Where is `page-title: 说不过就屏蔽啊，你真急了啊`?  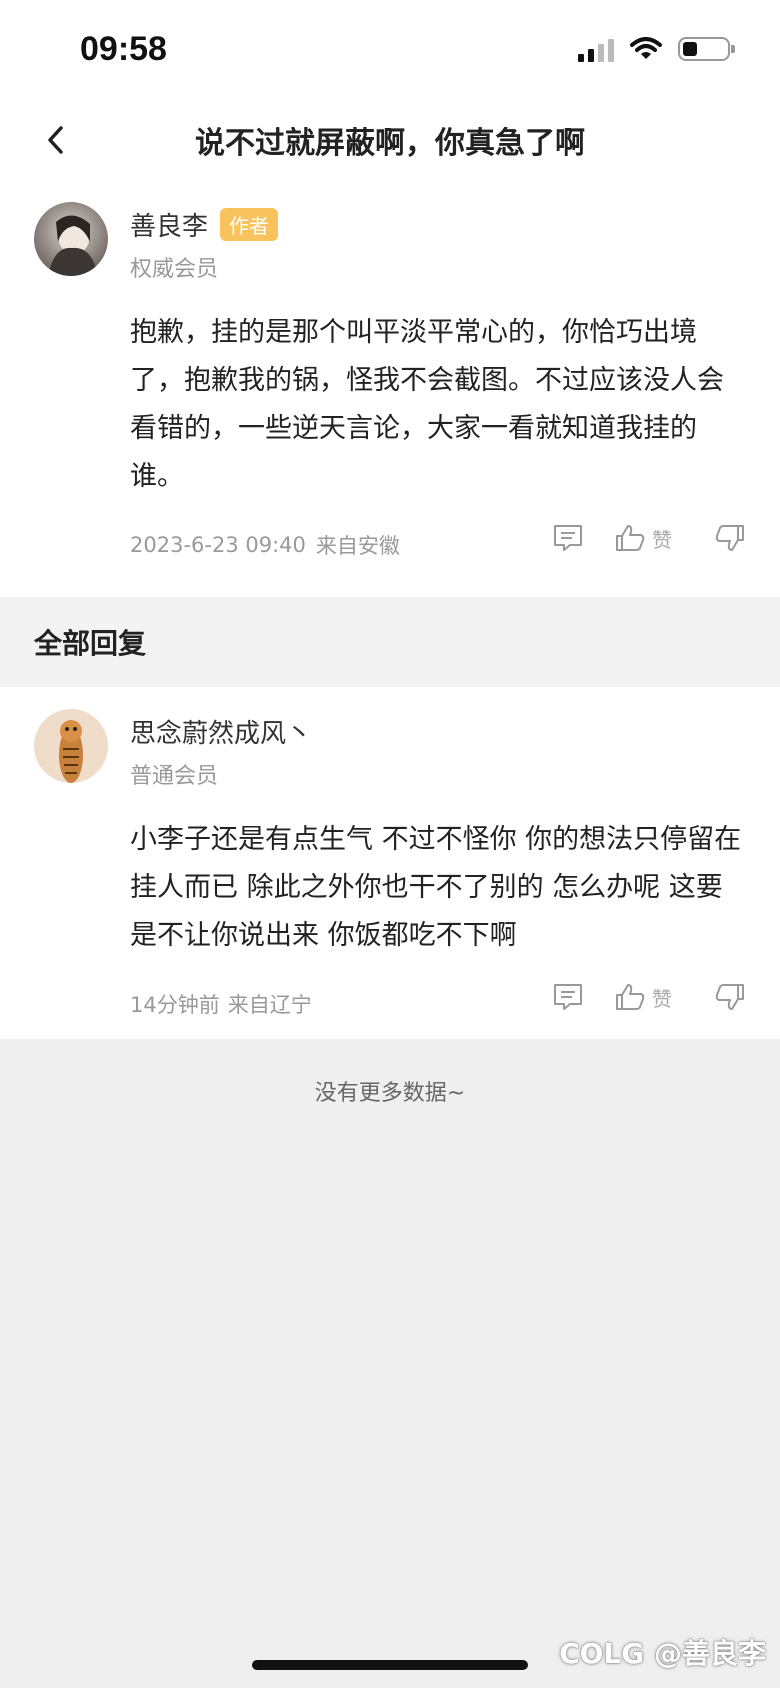
page-title: 说不过就屏蔽啊，你真急了啊 is located at coordinates (390, 143).